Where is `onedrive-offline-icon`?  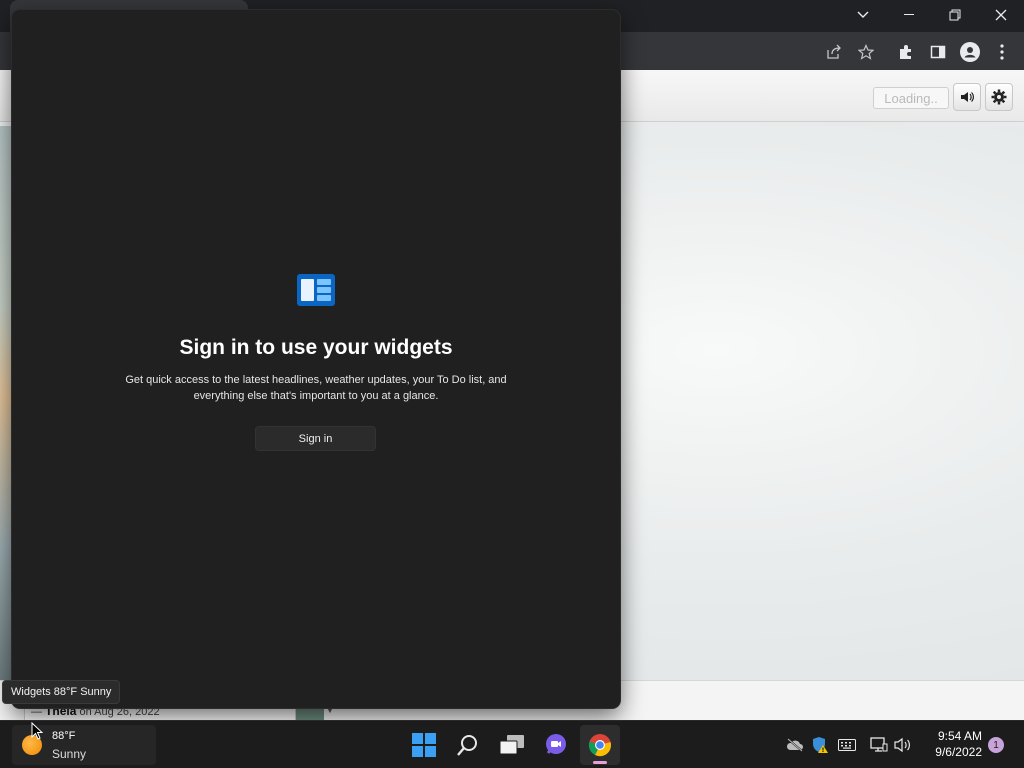
onedrive-offline-icon is located at coordinates (795, 745).